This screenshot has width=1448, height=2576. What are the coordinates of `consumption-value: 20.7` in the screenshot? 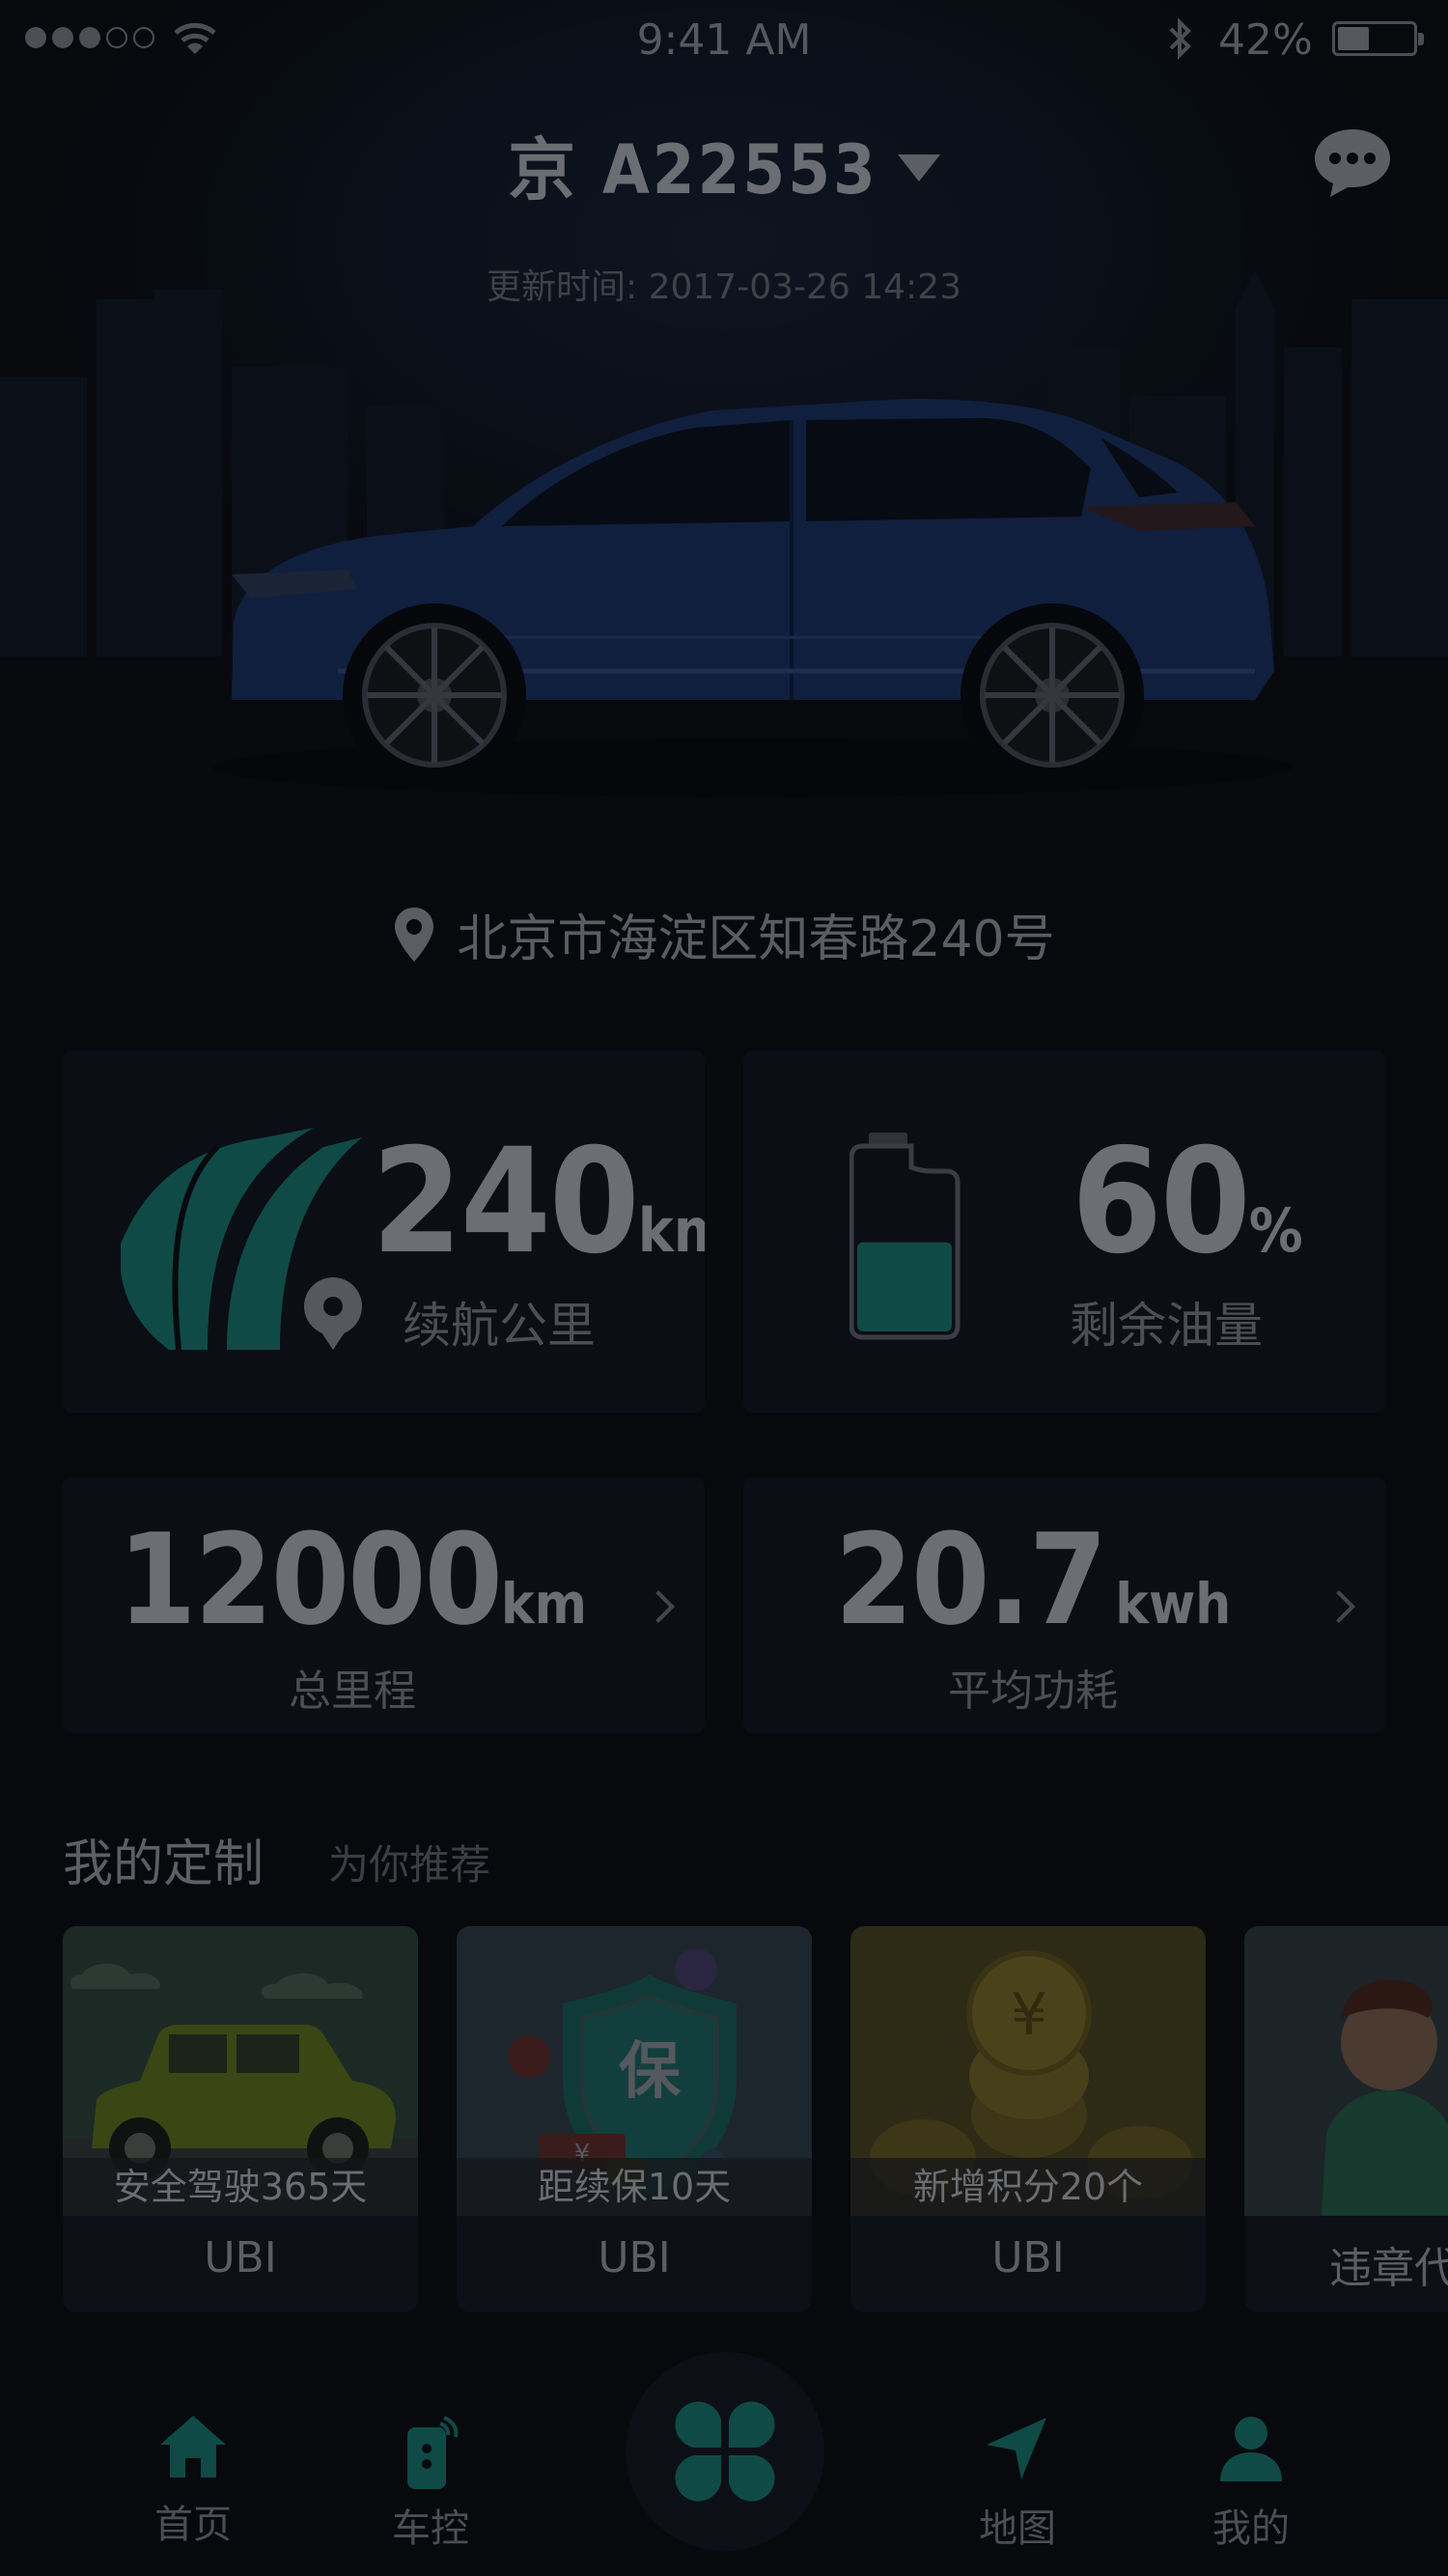 It's located at (971, 1580).